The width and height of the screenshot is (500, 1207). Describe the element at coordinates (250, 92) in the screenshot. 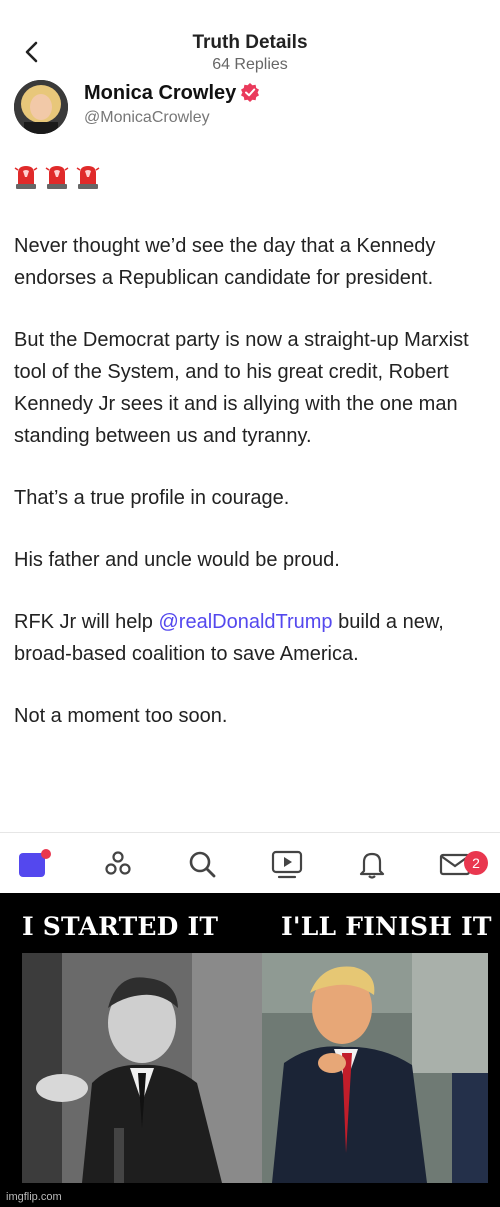

I see `verified-badge-icon` at that location.